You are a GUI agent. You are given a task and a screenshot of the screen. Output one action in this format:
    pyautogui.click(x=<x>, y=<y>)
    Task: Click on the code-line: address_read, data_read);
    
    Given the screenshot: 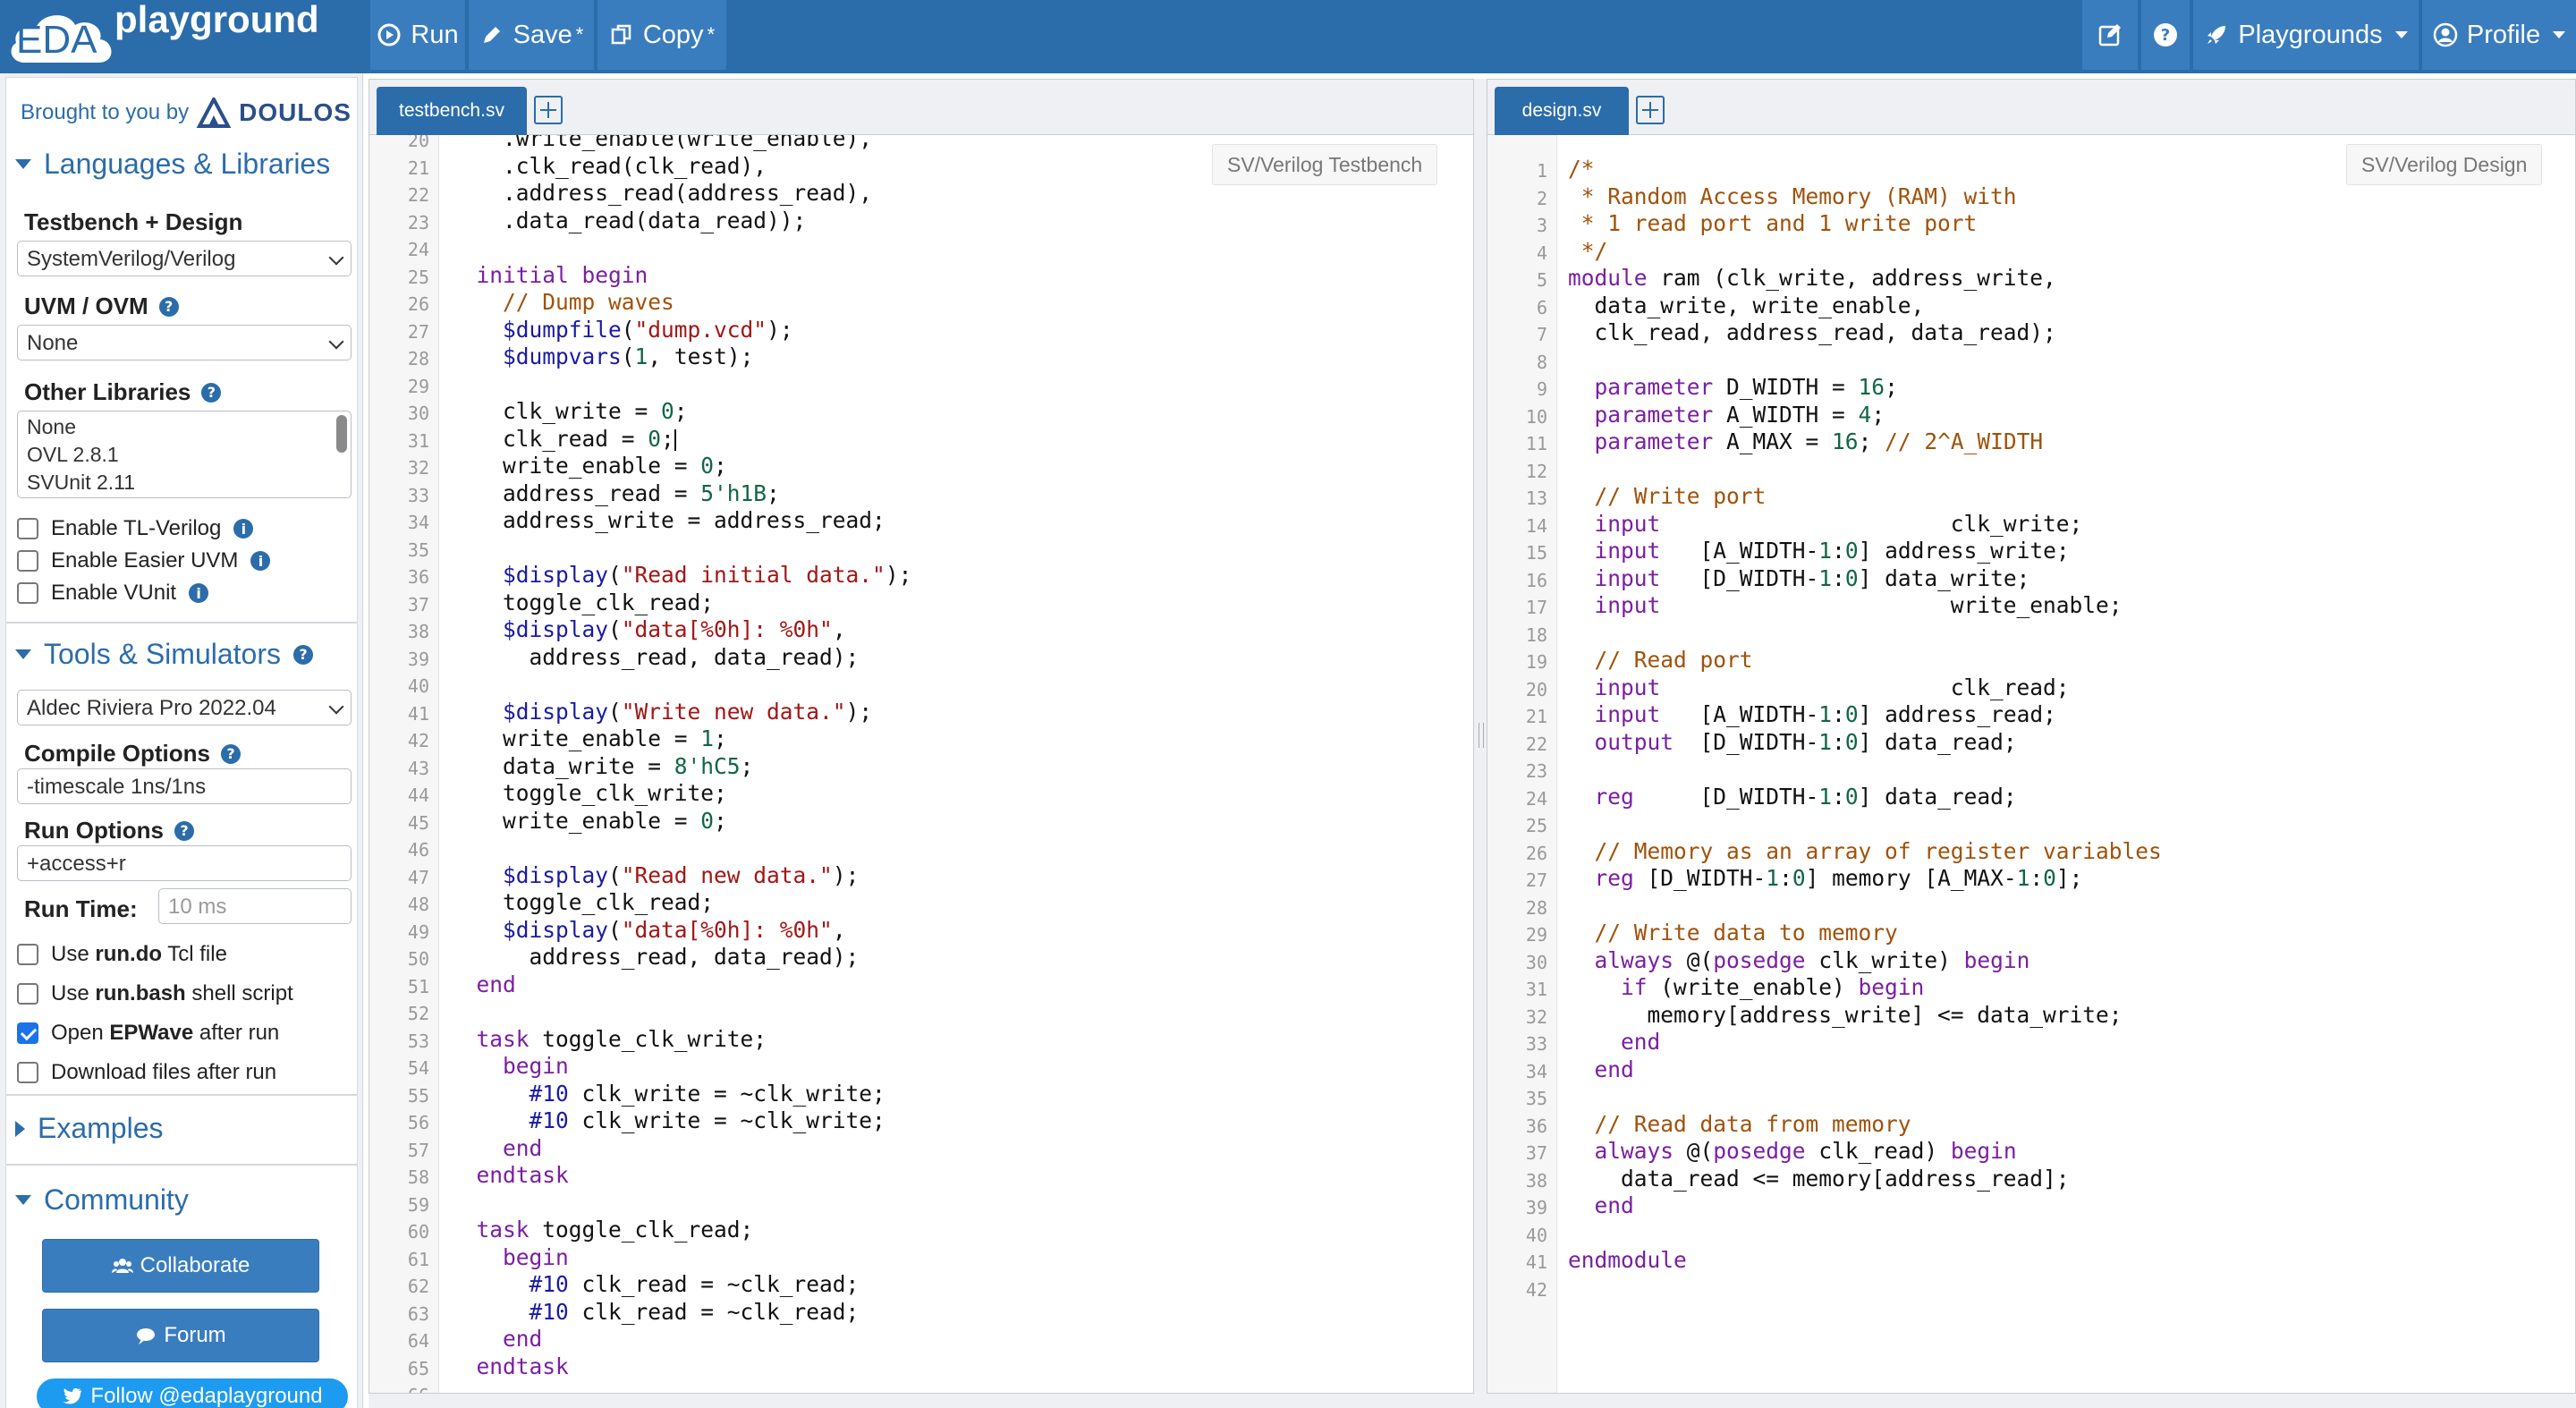 What is the action you would take?
    pyautogui.click(x=655, y=657)
    